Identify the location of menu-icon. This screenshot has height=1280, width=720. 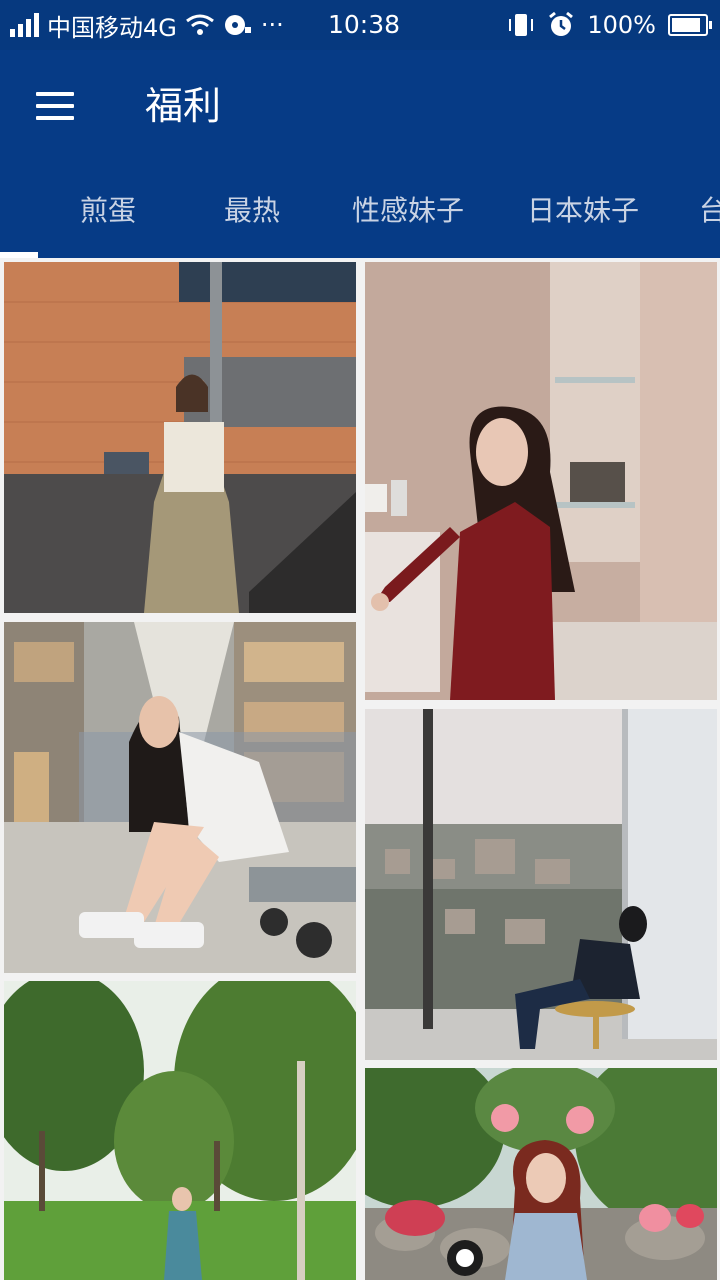
(56, 106).